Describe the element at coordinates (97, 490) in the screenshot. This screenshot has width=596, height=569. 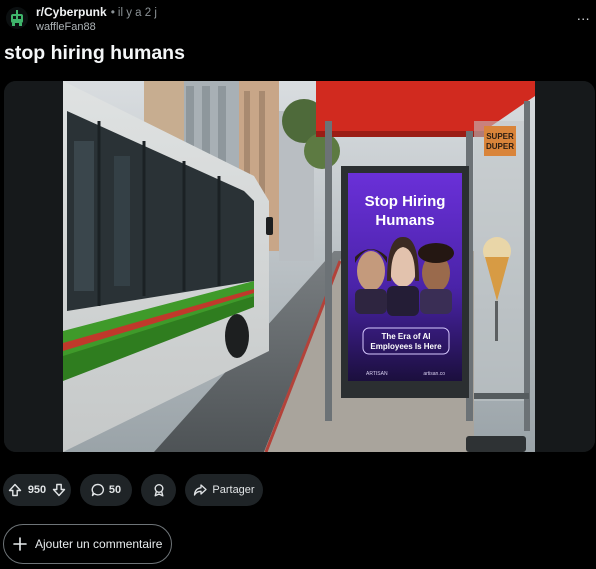
I see `comment-icon` at that location.